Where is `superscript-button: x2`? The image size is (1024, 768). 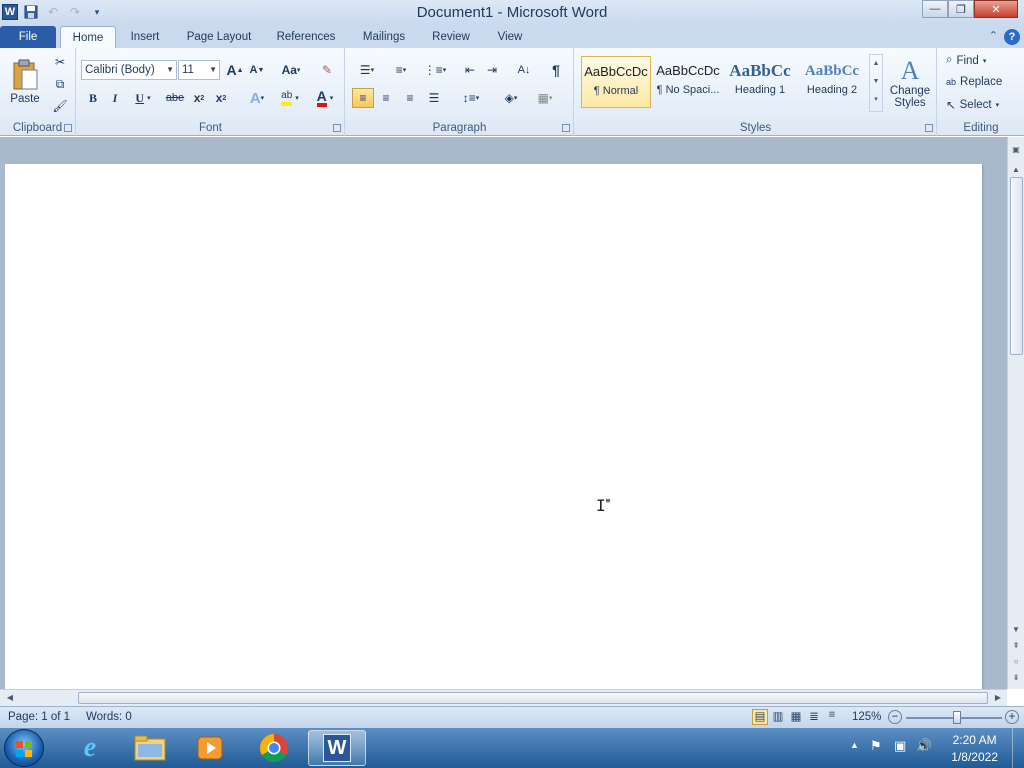
superscript-button: x2 is located at coordinates (221, 98).